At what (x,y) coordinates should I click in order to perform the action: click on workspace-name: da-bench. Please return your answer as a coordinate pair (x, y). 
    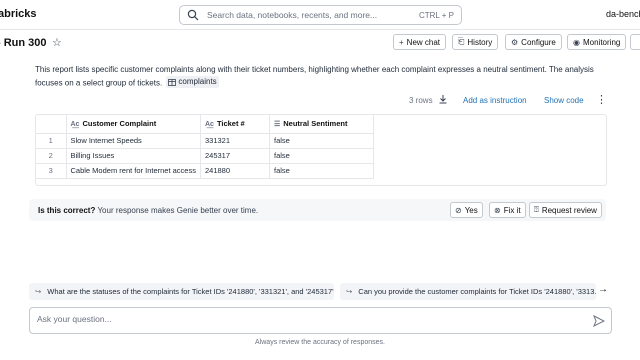
    Looking at the image, I should click on (623, 14).